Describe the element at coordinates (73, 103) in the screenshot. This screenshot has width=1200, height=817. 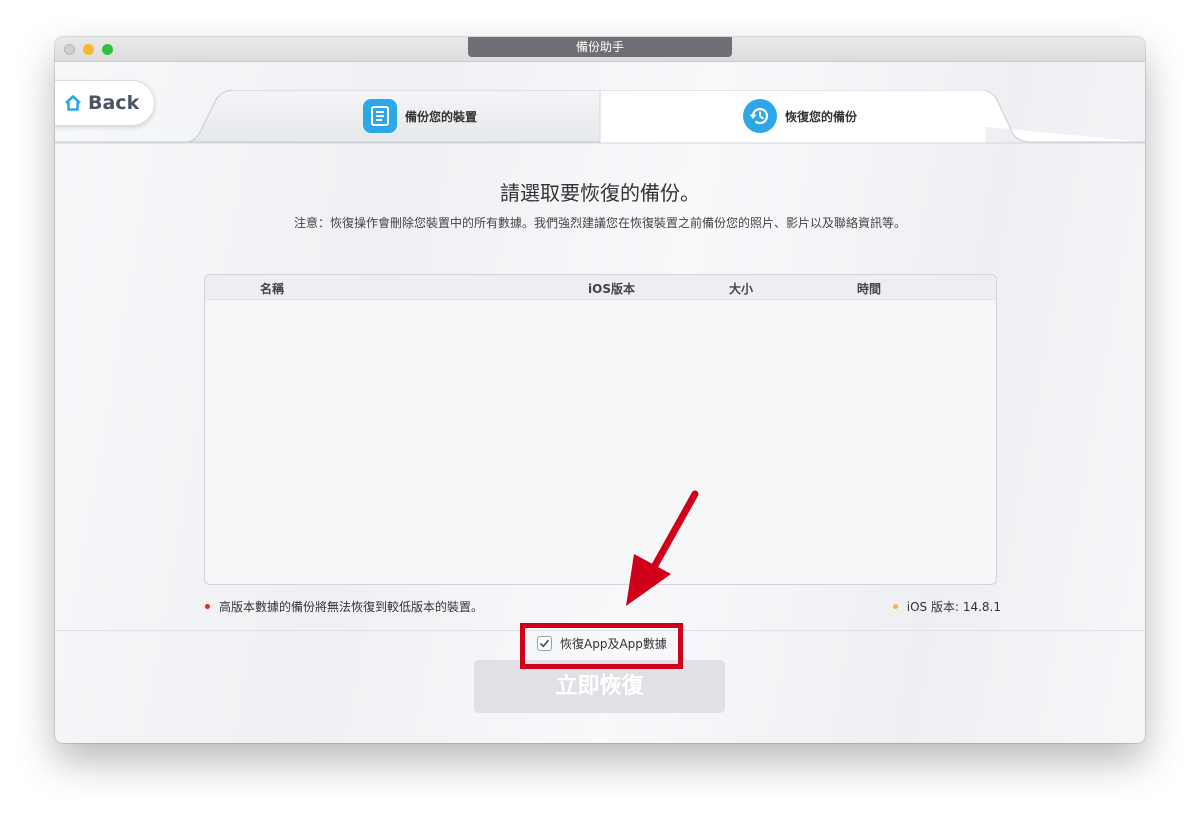
I see `home-icon` at that location.